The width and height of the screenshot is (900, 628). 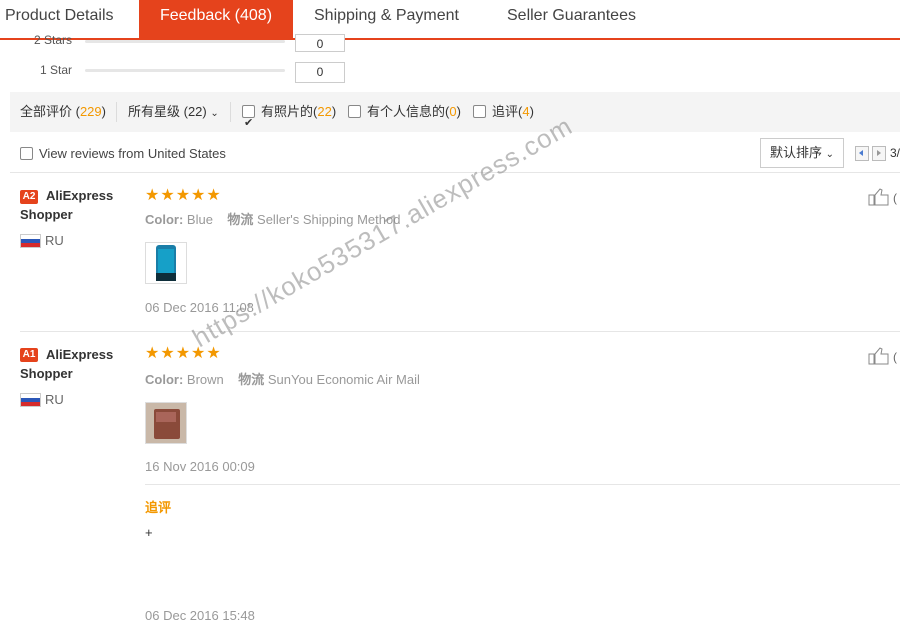 What do you see at coordinates (507, 111) in the screenshot?
I see `filter-additional-label: 追评(` at bounding box center [507, 111].